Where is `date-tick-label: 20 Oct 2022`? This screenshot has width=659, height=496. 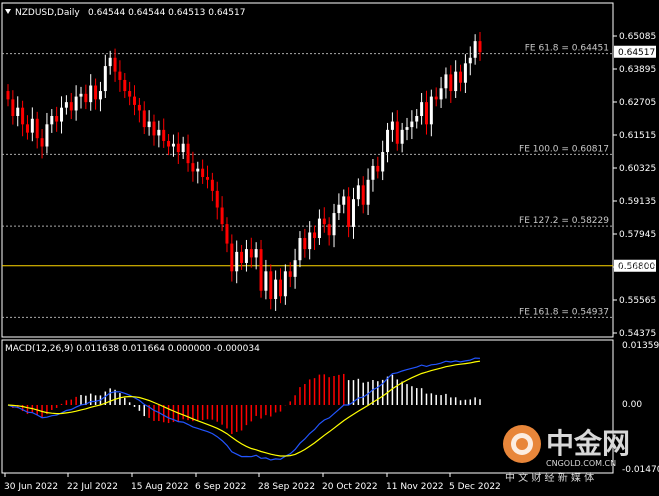
date-tick-label: 20 Oct 2022 is located at coordinates (350, 487).